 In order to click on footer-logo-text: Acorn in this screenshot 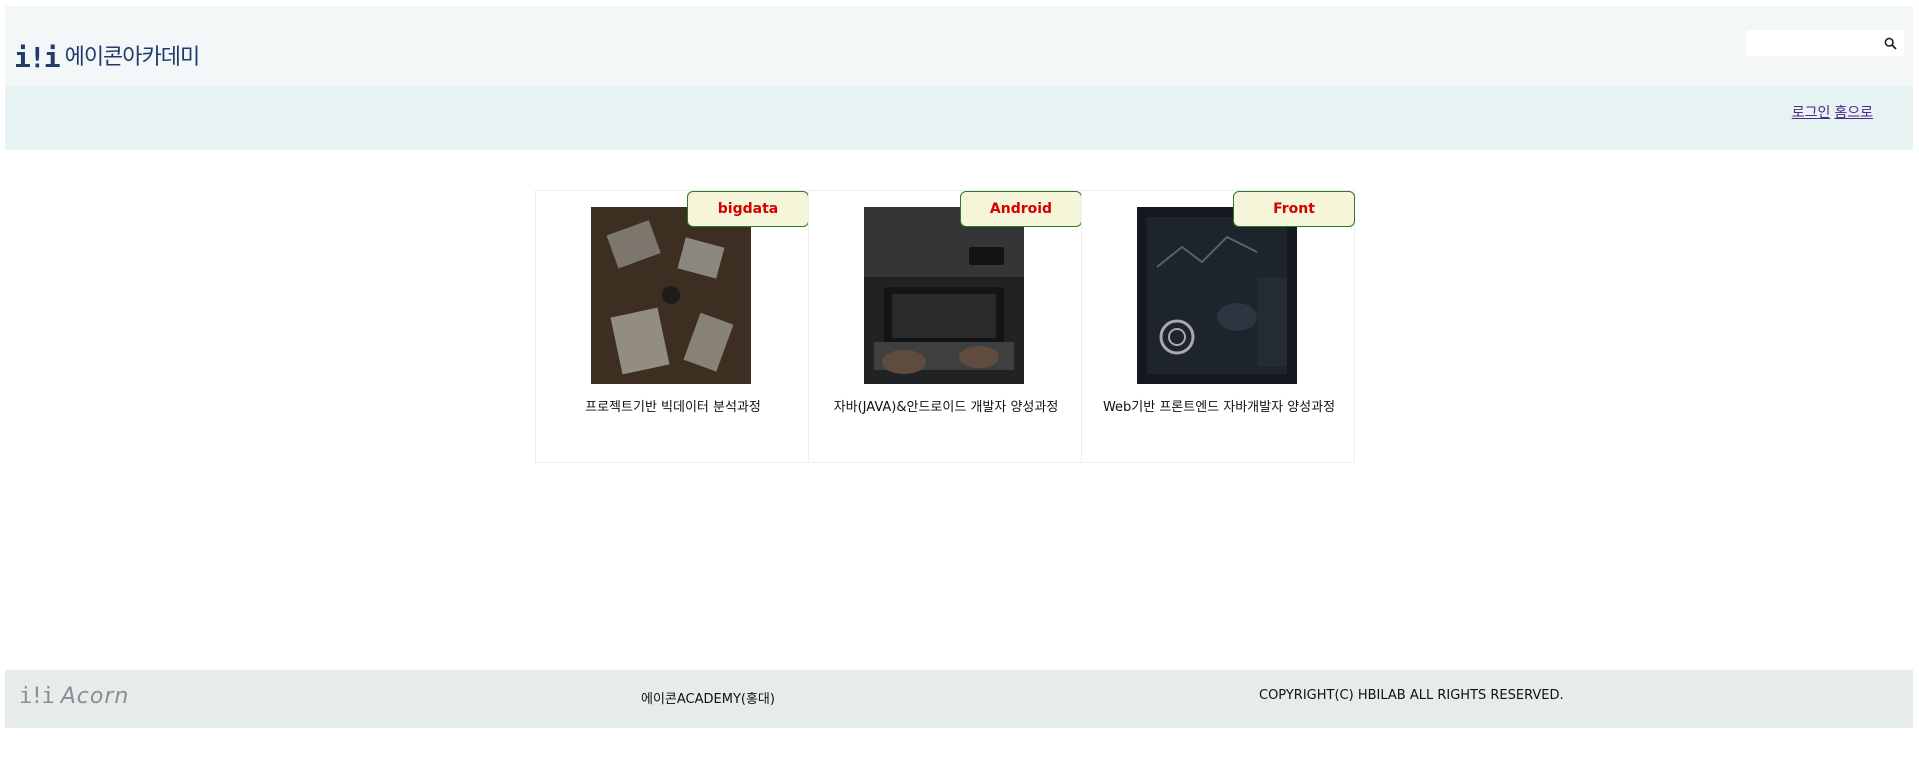, I will do `click(95, 696)`.